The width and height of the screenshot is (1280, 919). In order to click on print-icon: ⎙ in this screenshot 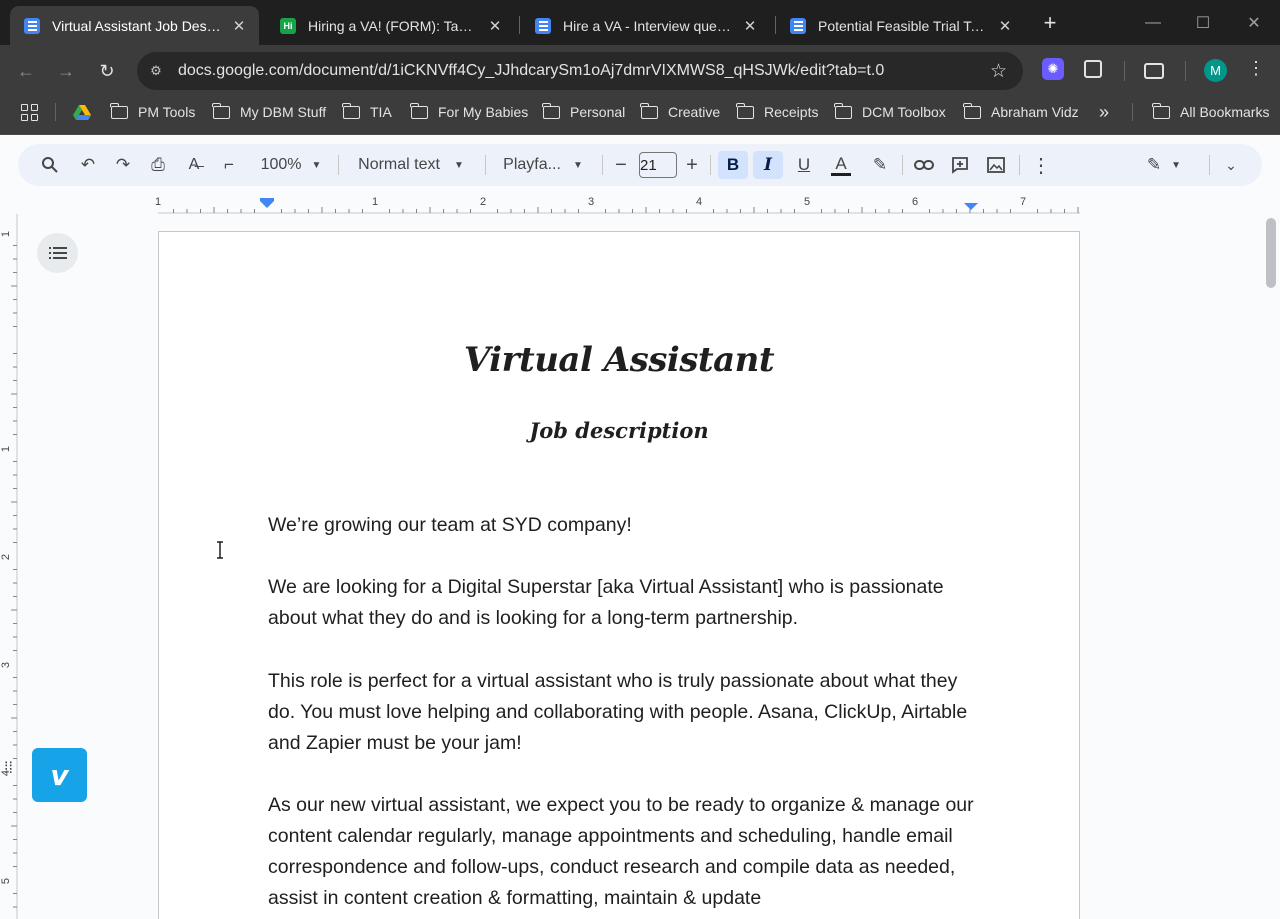, I will do `click(158, 165)`.